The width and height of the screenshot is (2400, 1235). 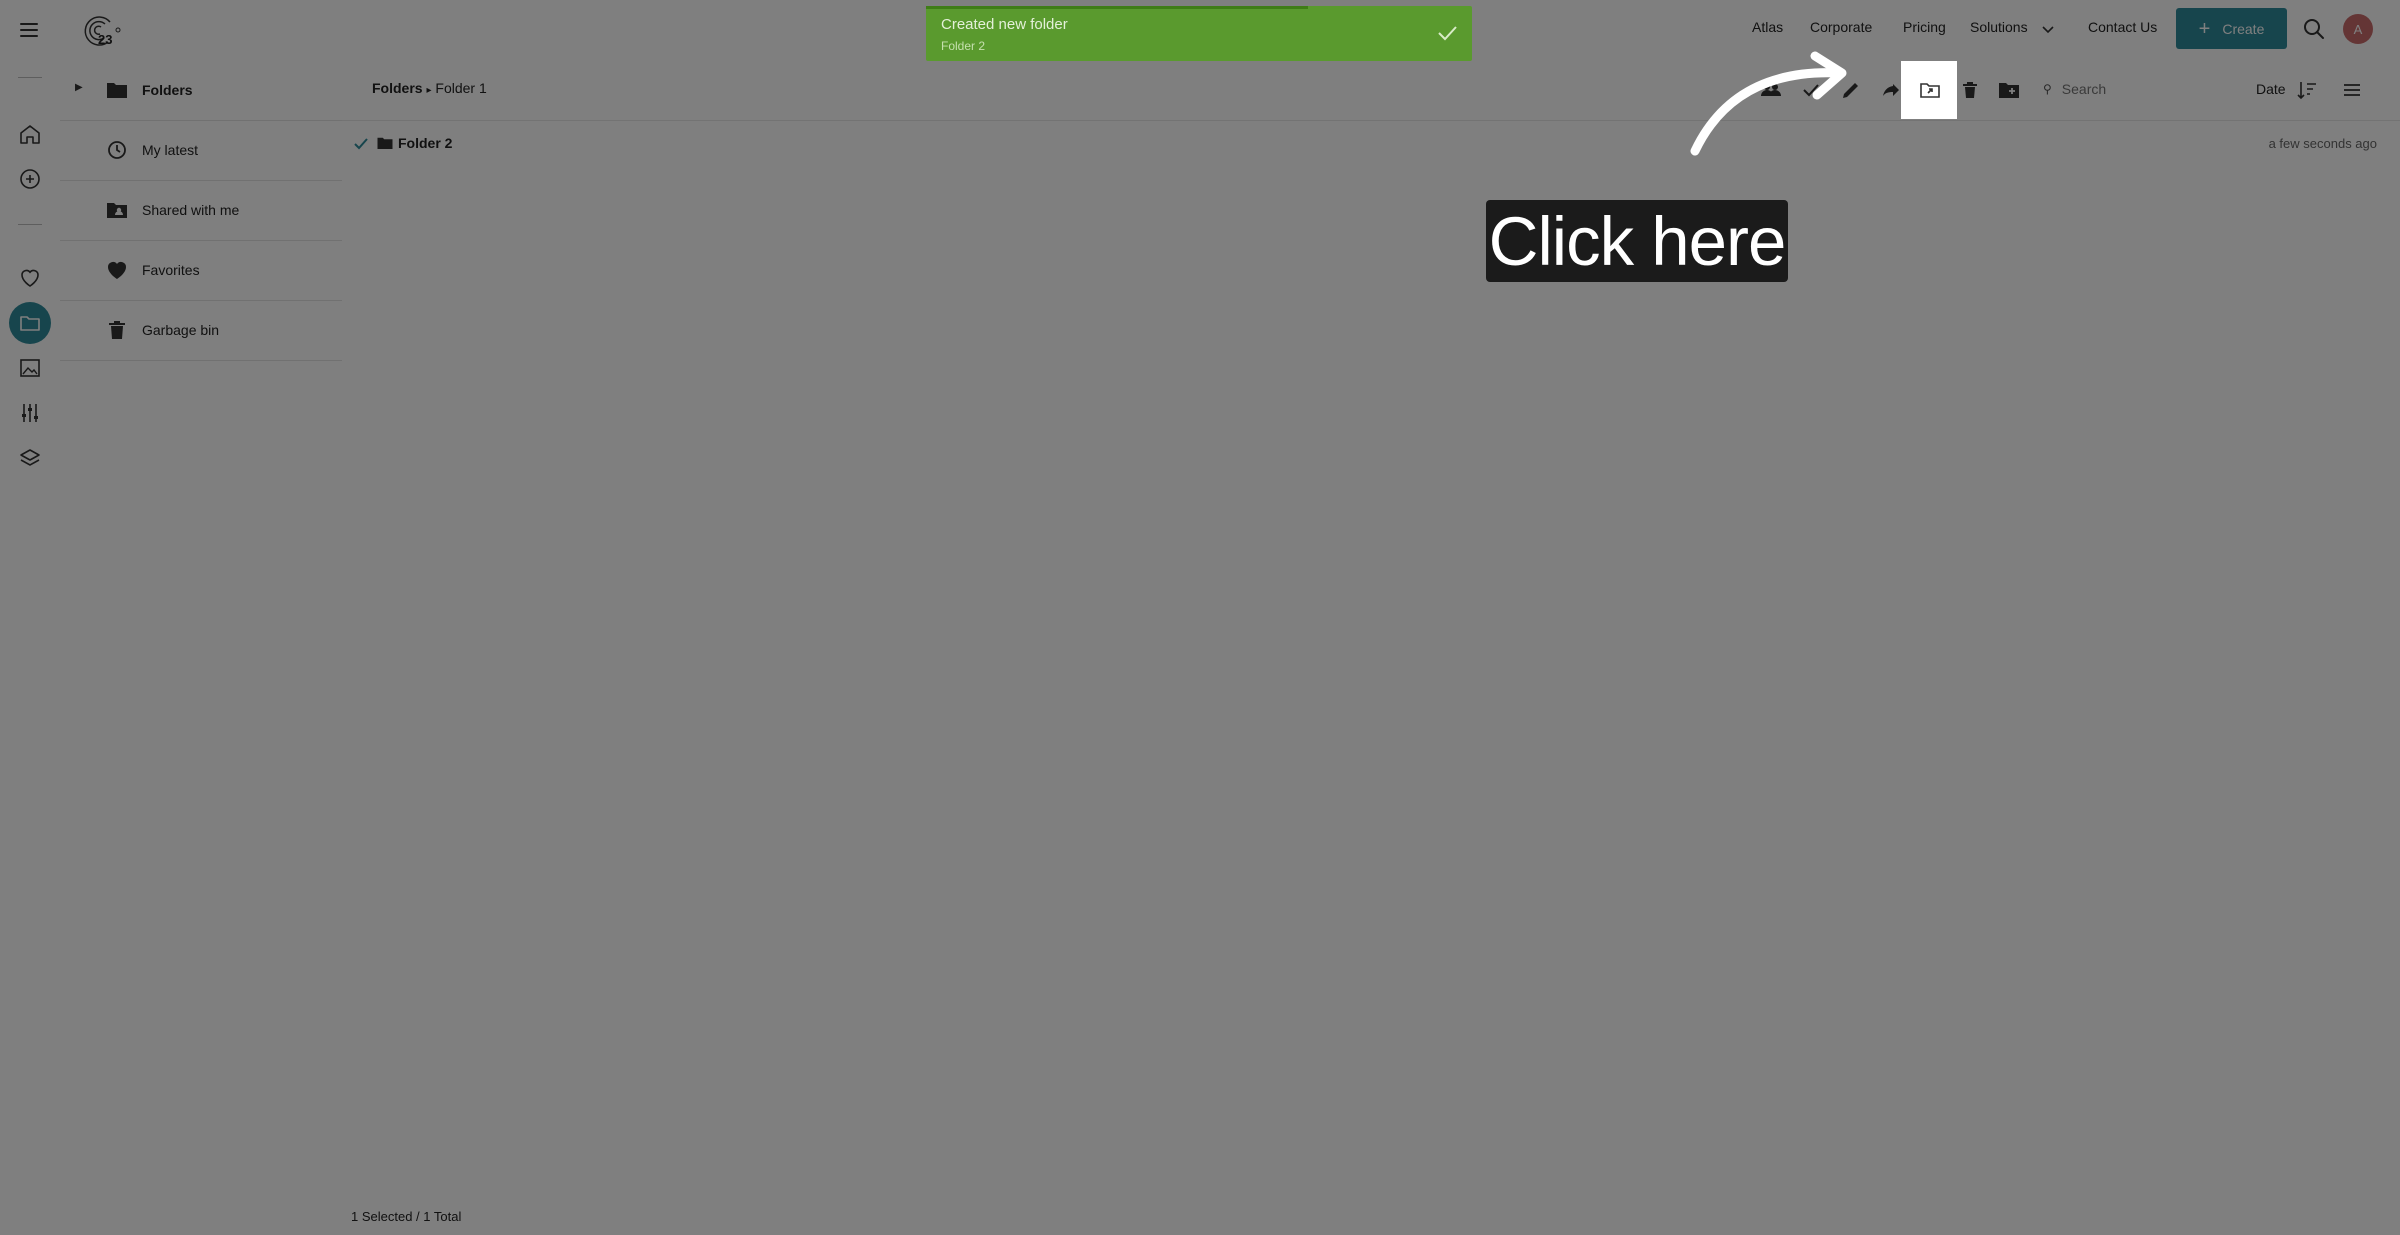 I want to click on selection-status: 1 Selected / 1 Total, so click(x=406, y=1216).